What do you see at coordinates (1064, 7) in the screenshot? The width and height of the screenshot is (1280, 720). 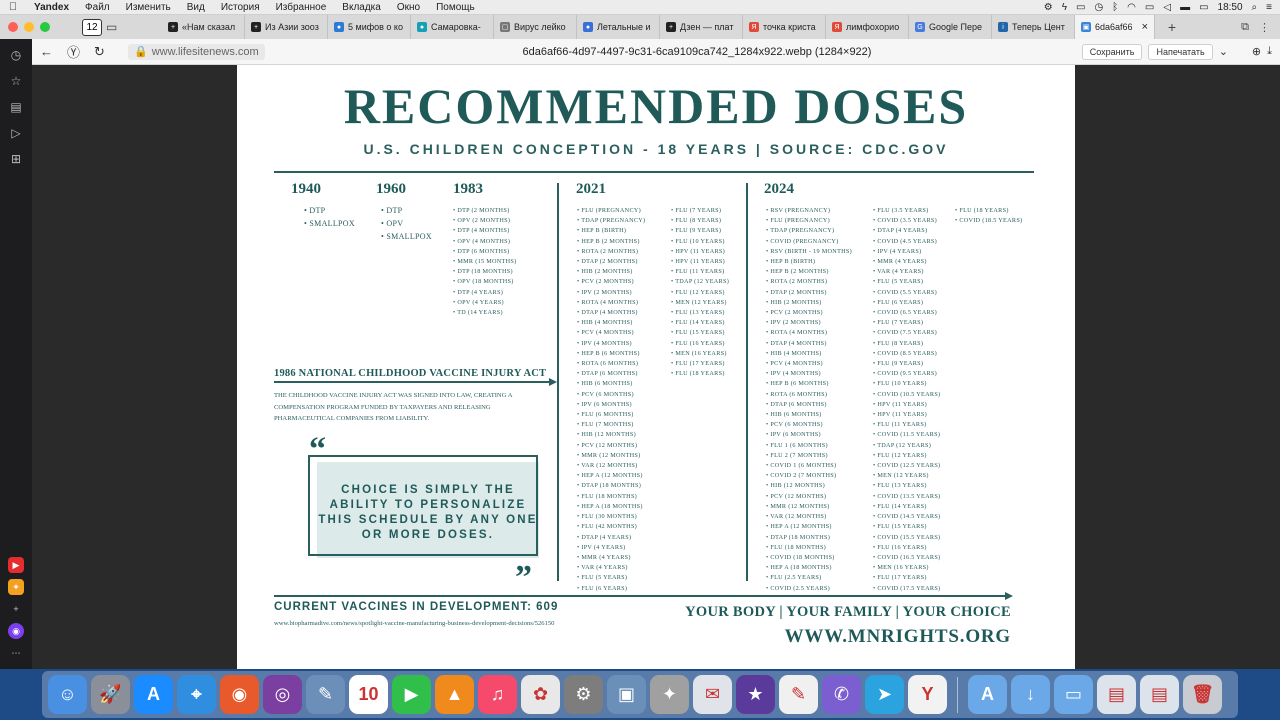 I see `tray-bolt-icon: ϟ` at bounding box center [1064, 7].